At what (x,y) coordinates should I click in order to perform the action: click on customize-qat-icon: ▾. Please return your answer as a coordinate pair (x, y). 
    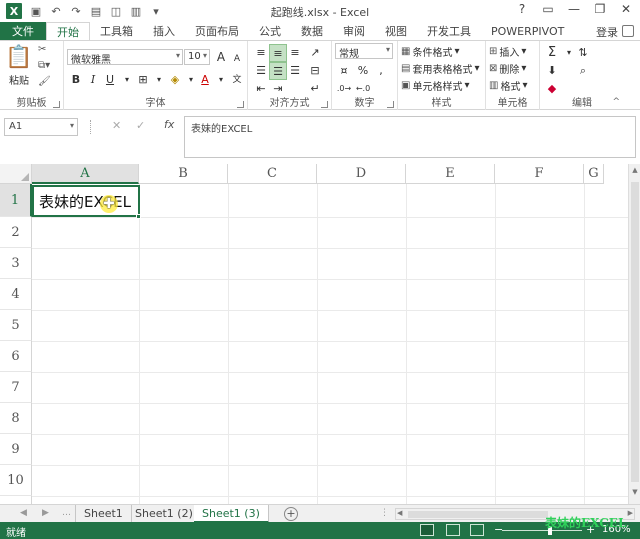
    Looking at the image, I should click on (156, 11).